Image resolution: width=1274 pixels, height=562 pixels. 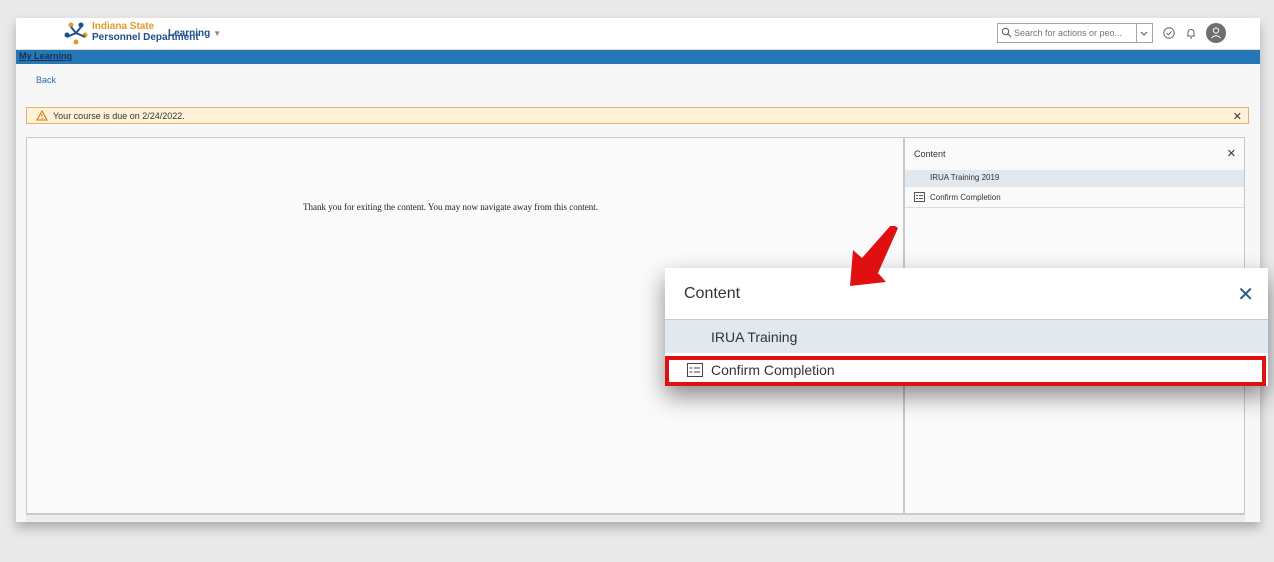 I want to click on learning-menu: Learning ▼, so click(x=194, y=33).